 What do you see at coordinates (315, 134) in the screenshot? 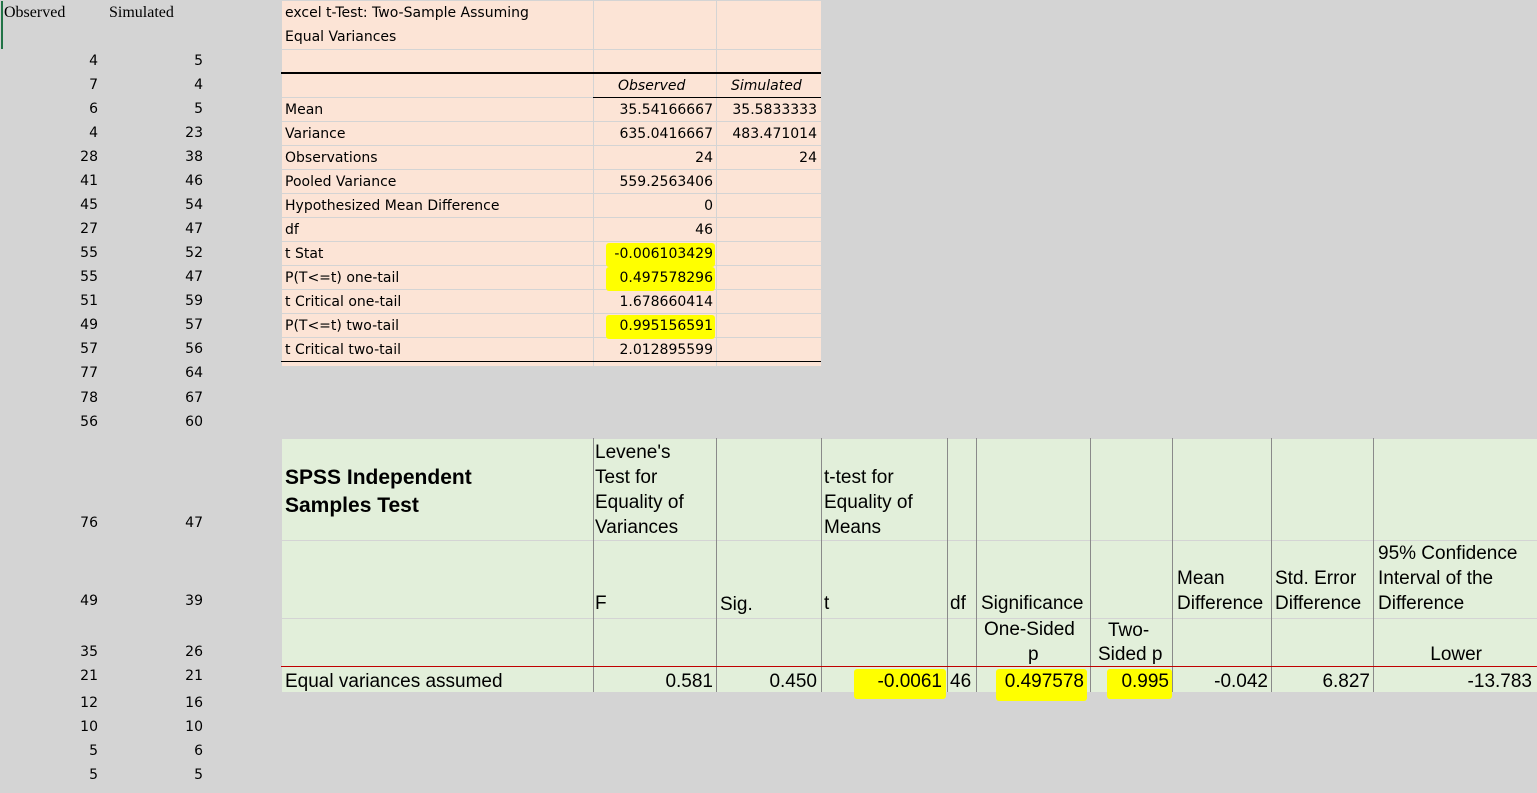
I see `excel-stat-label: Variance` at bounding box center [315, 134].